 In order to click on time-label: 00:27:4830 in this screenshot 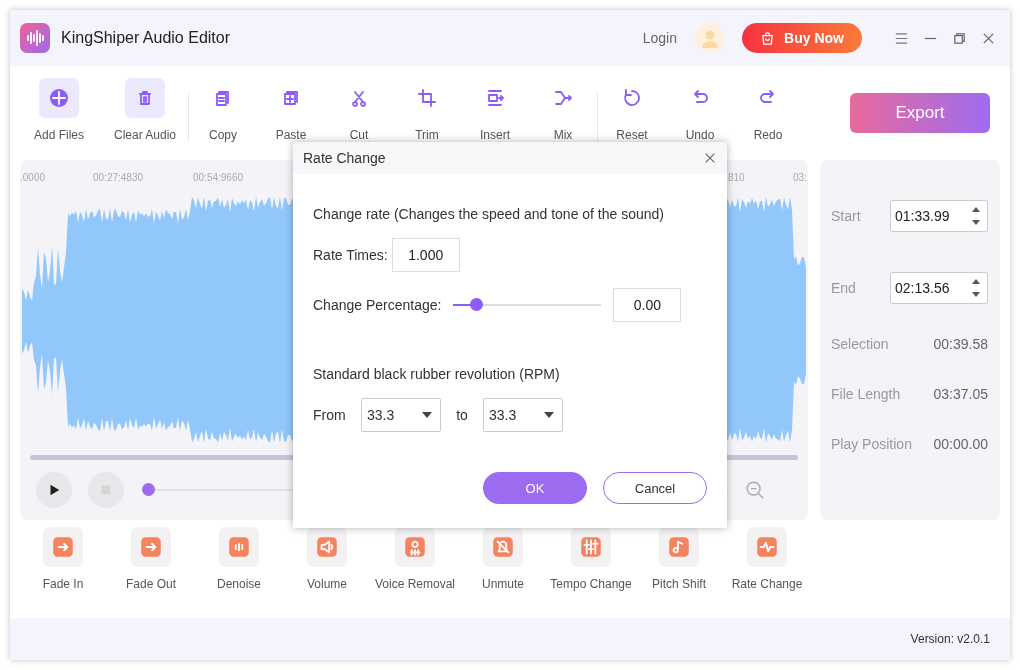, I will do `click(118, 177)`.